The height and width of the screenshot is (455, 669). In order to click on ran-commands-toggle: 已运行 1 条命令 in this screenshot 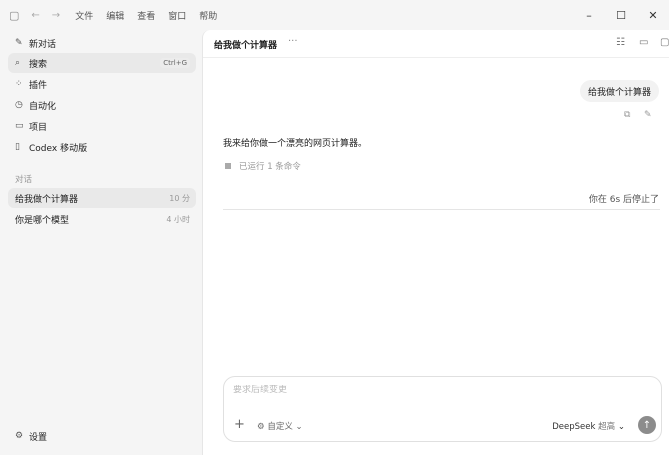, I will do `click(263, 166)`.